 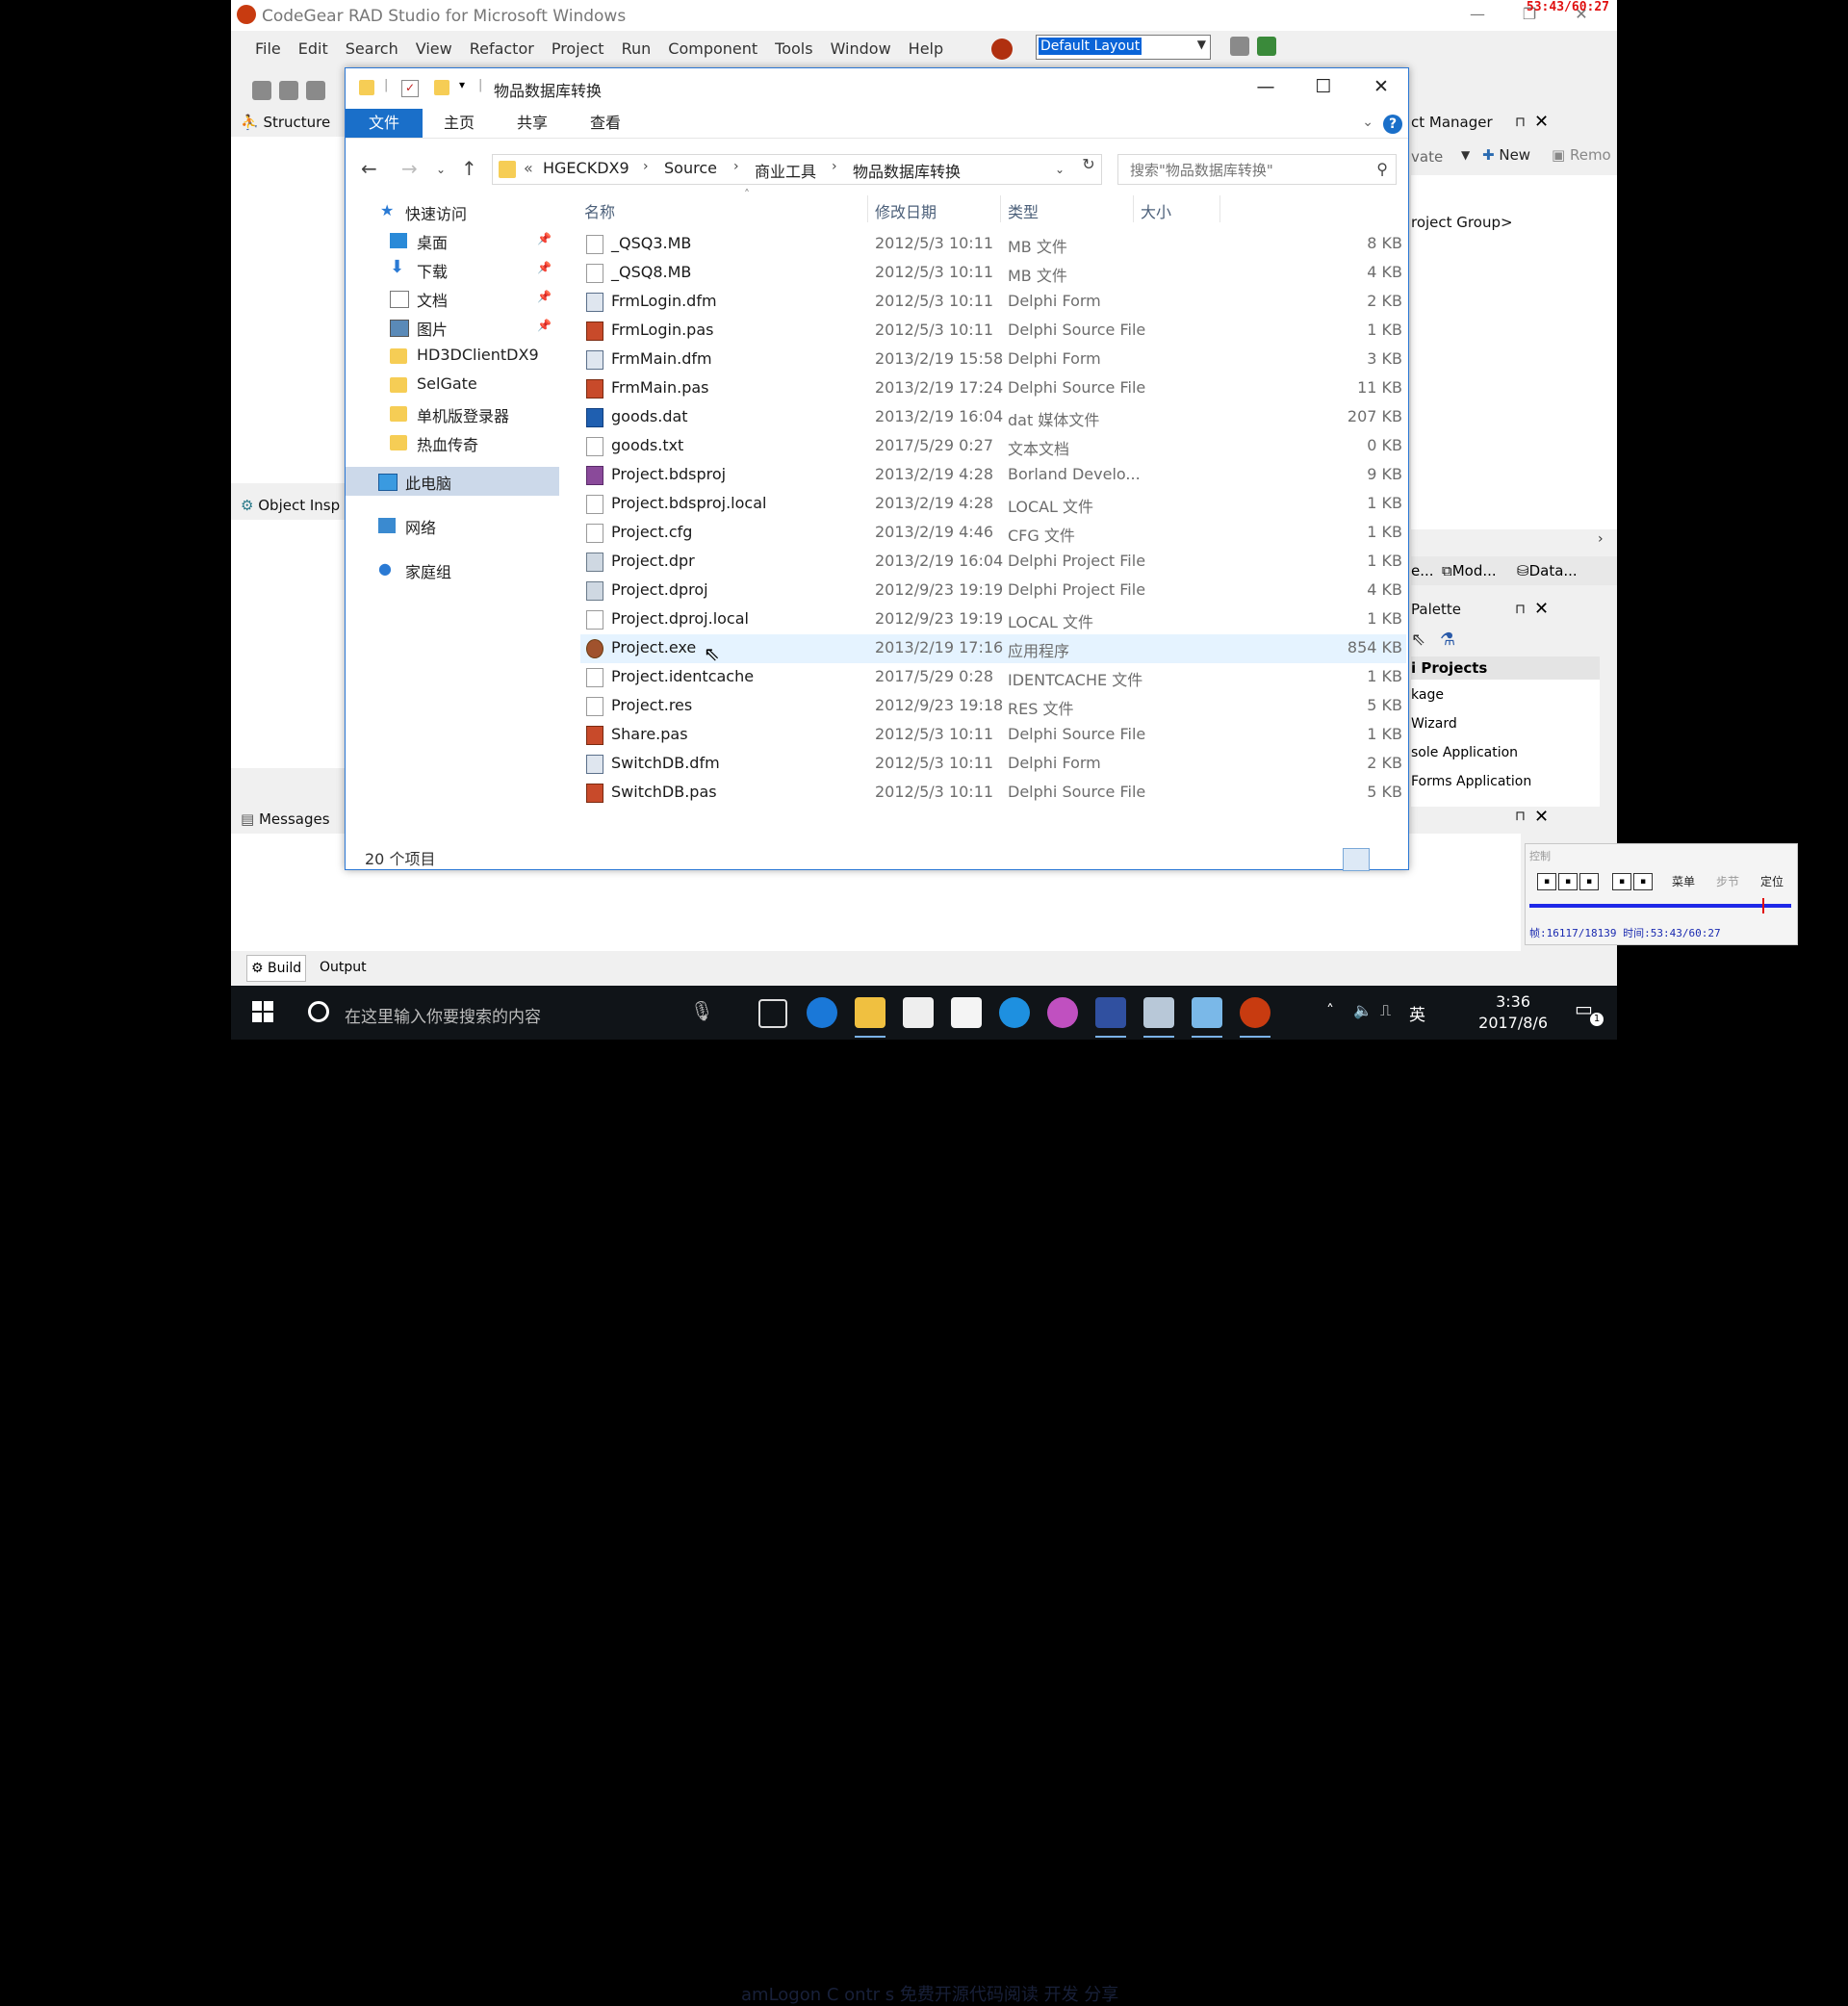 What do you see at coordinates (599, 210) in the screenshot?
I see `column-name: 名称` at bounding box center [599, 210].